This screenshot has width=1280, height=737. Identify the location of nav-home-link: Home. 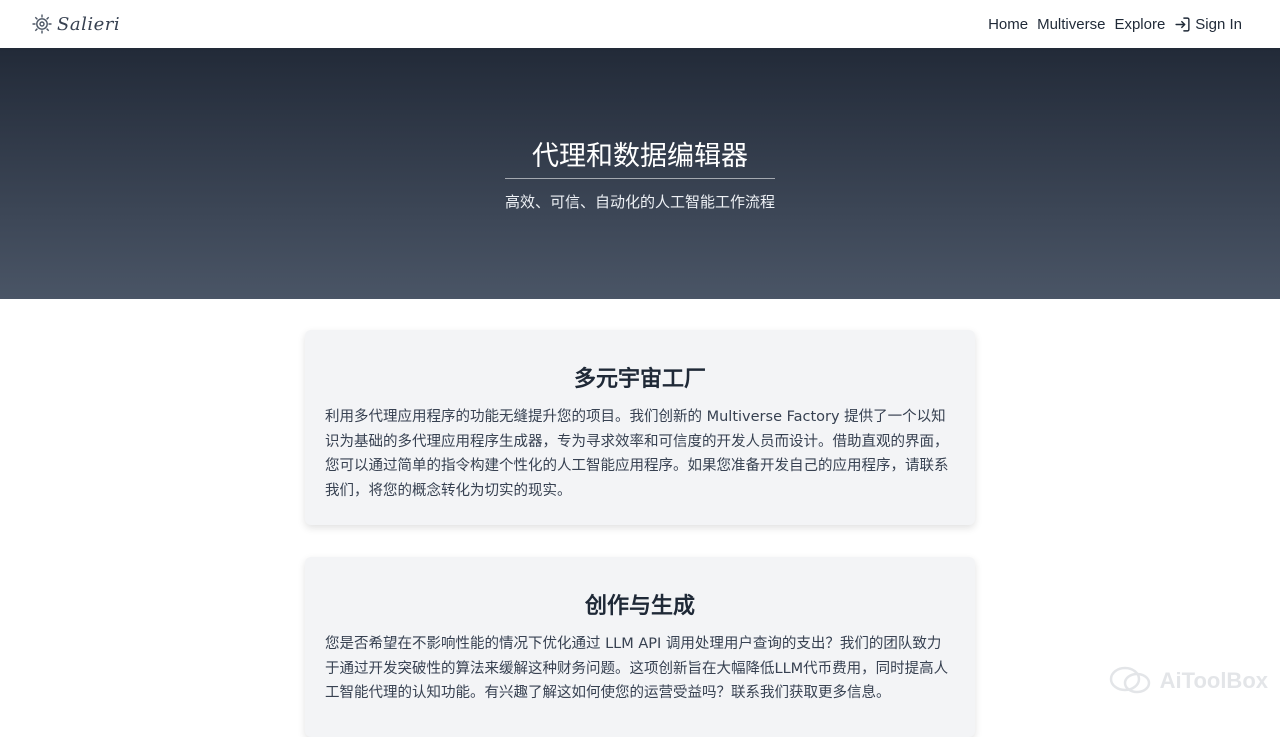
(1008, 24).